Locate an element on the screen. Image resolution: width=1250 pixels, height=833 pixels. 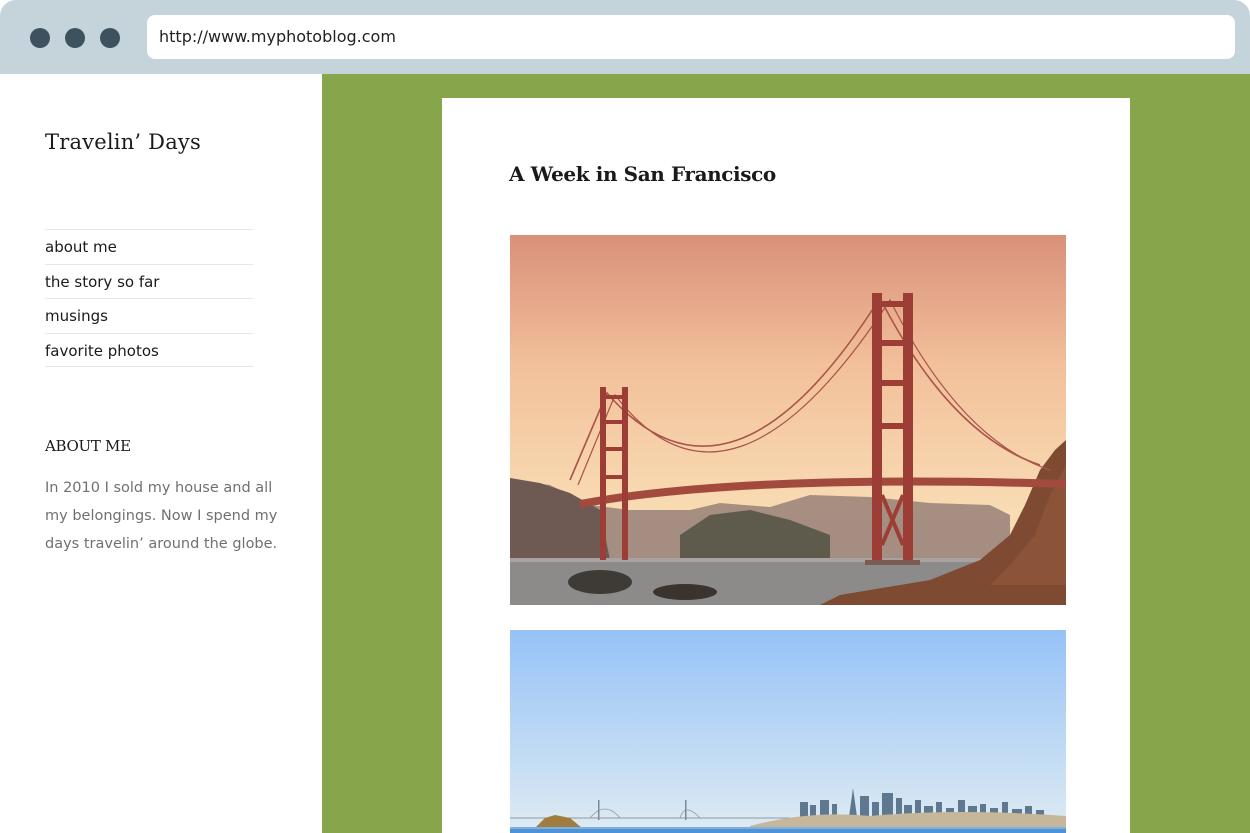
skyline-image is located at coordinates (788, 731).